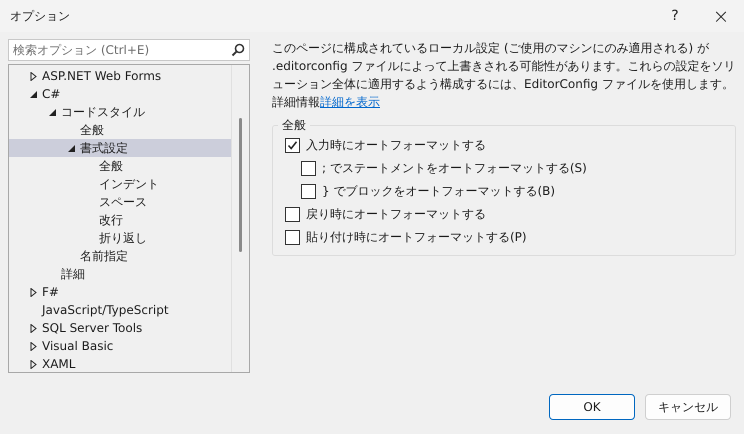  Describe the element at coordinates (721, 16) in the screenshot. I see `close-button: ×` at that location.